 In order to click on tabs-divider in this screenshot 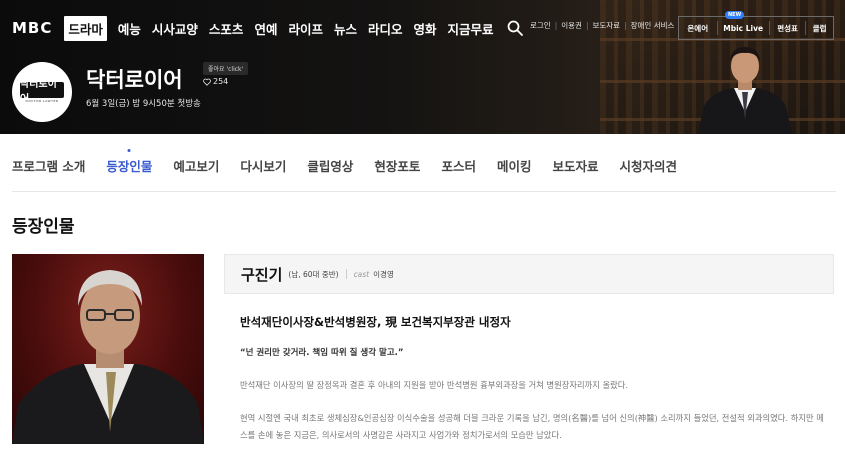, I will do `click(424, 191)`.